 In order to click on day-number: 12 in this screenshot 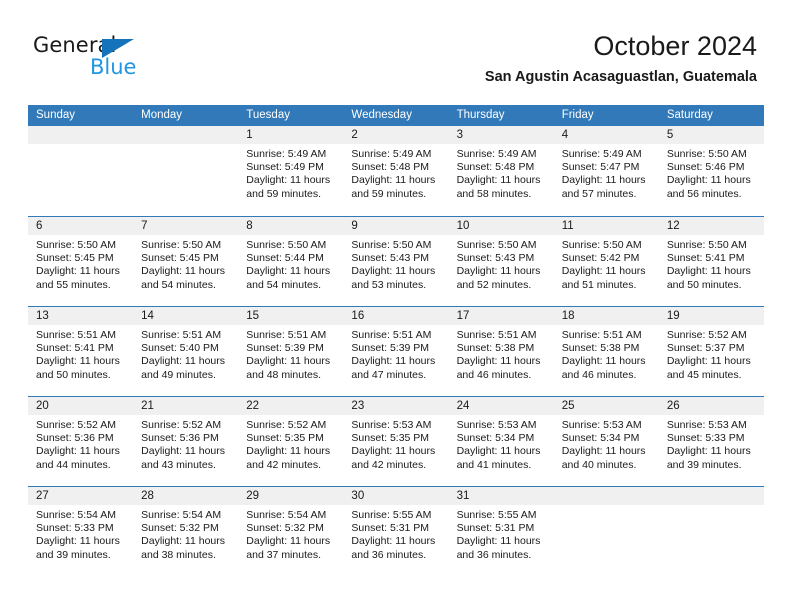, I will do `click(711, 226)`.